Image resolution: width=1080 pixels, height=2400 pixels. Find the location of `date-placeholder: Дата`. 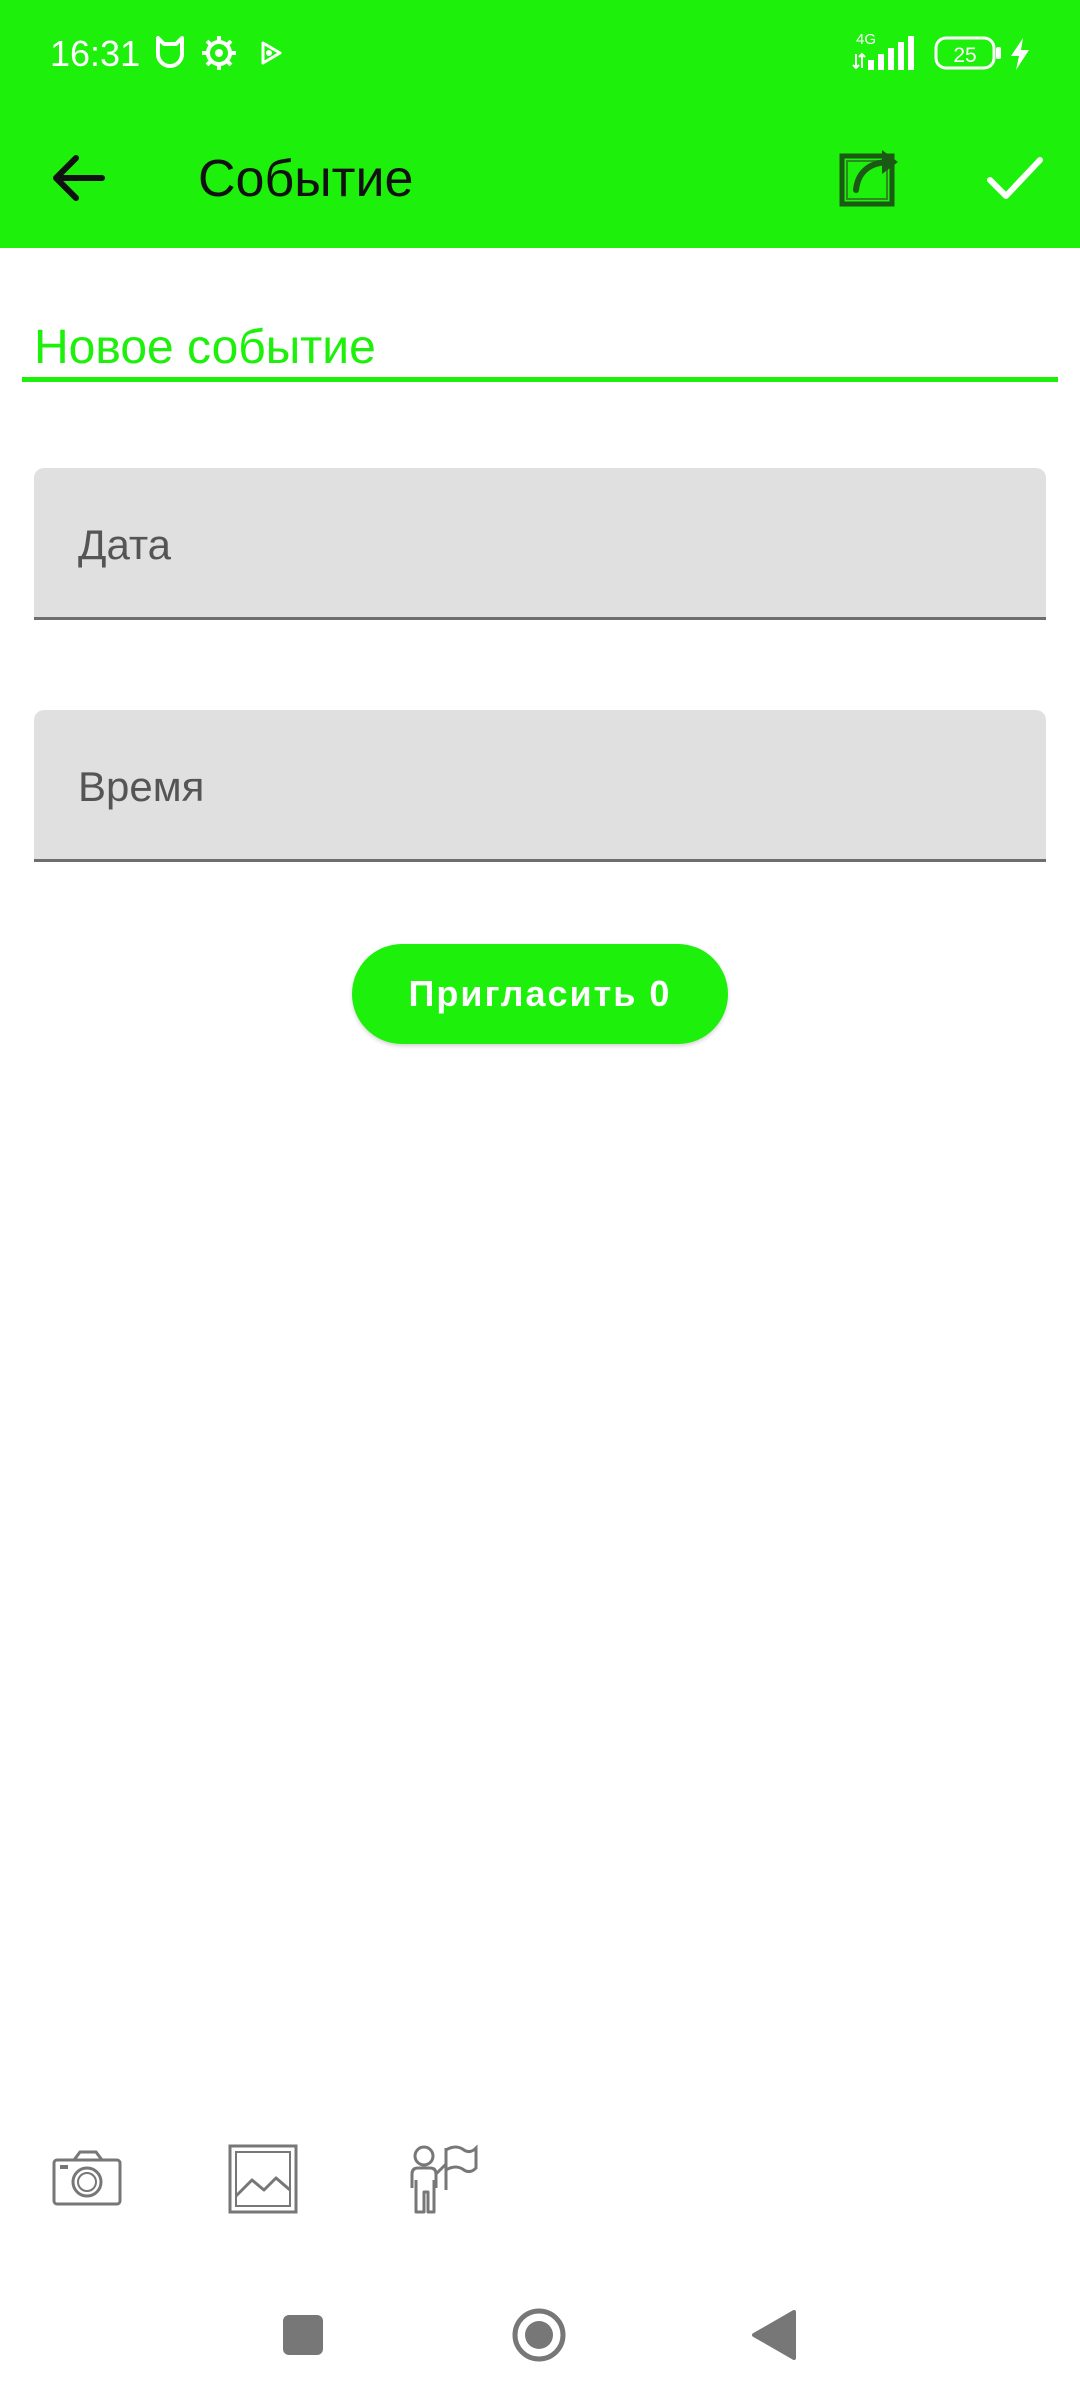

date-placeholder: Дата is located at coordinates (125, 544).